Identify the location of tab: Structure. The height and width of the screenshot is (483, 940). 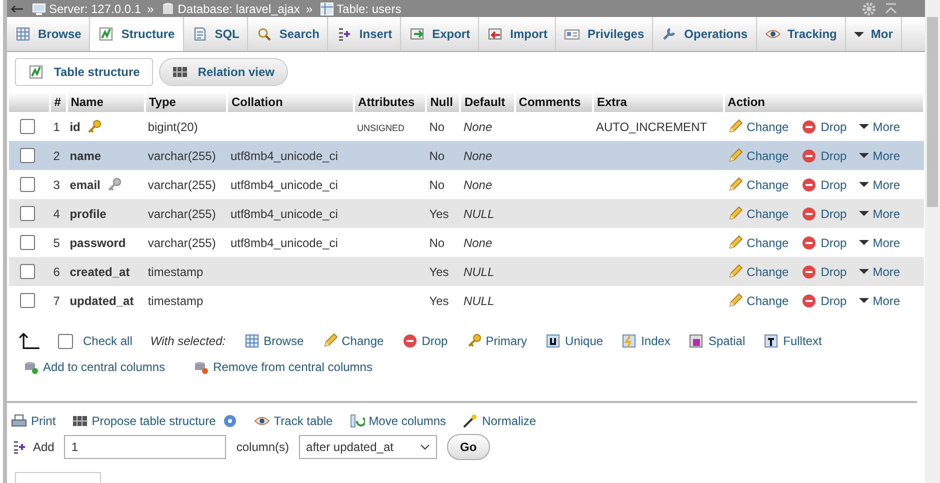
(137, 34).